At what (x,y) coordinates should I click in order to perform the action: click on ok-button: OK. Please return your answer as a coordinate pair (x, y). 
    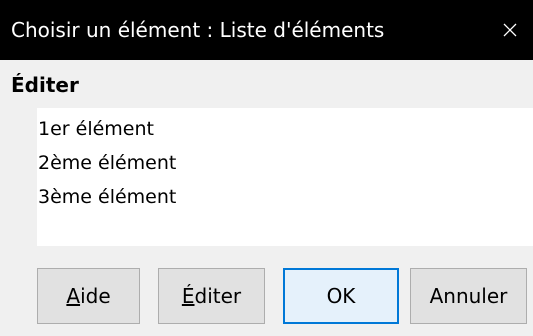
    Looking at the image, I should click on (341, 296).